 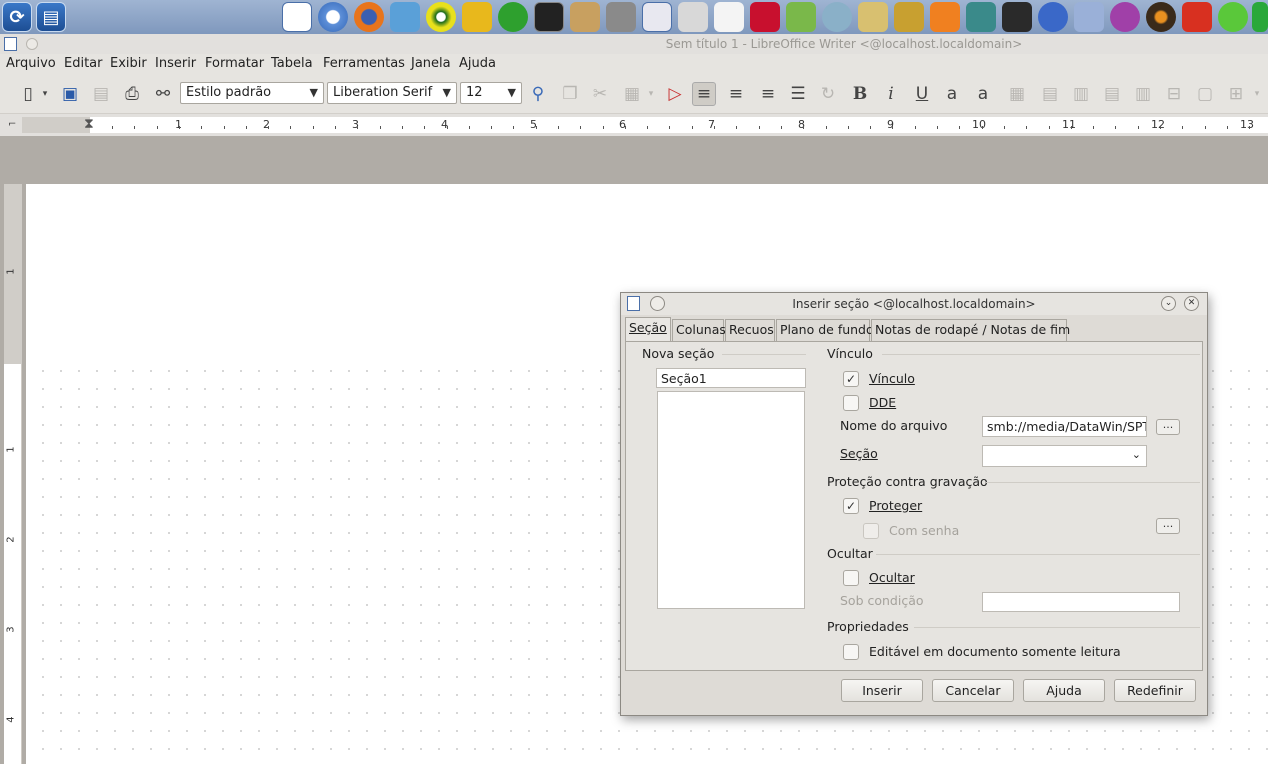 I want to click on save-icon: ▤, so click(x=101, y=94).